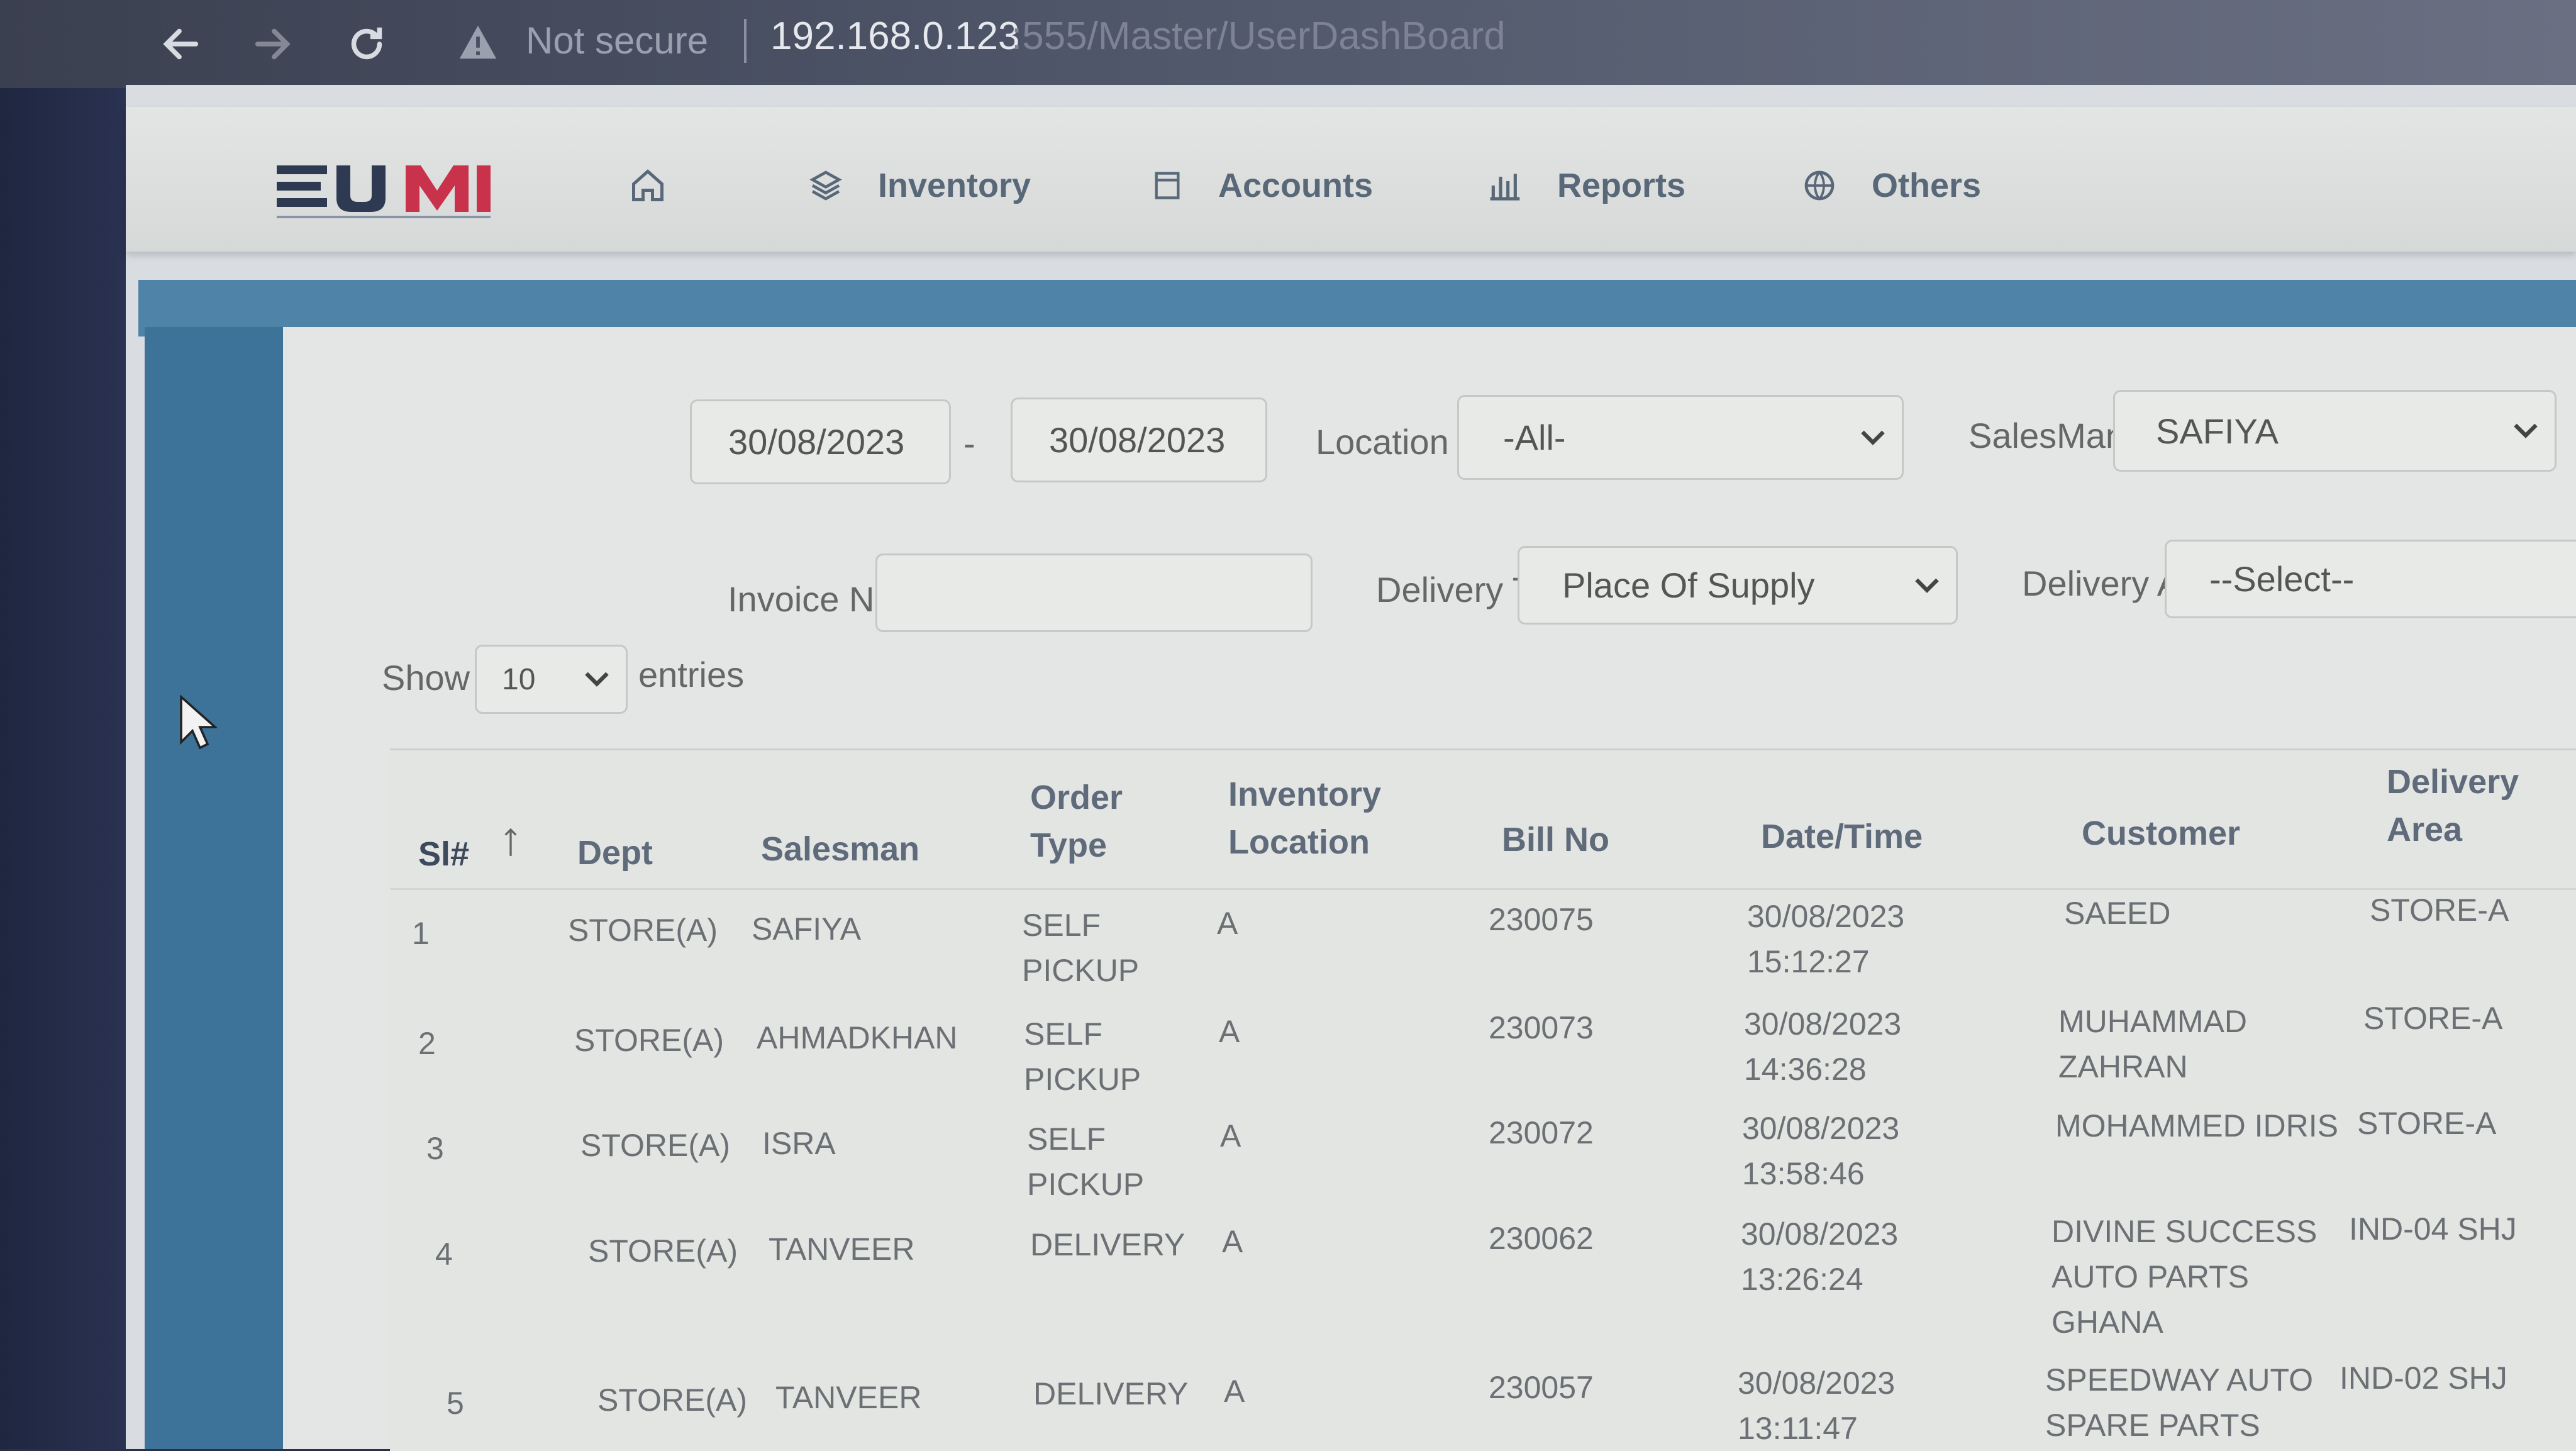 This screenshot has height=1451, width=2576. What do you see at coordinates (435, 1149) in the screenshot?
I see `cell-sl: 3` at bounding box center [435, 1149].